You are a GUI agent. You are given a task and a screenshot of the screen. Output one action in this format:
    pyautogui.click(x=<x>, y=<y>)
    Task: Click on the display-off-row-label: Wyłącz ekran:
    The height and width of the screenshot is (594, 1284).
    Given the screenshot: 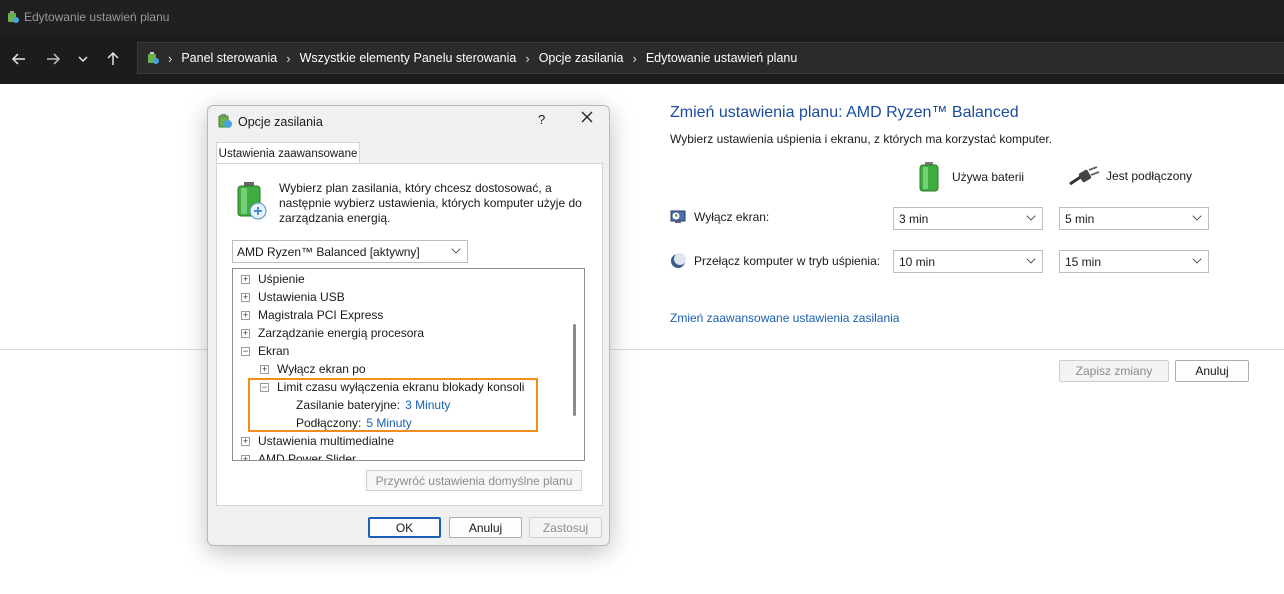 What is the action you would take?
    pyautogui.click(x=719, y=217)
    